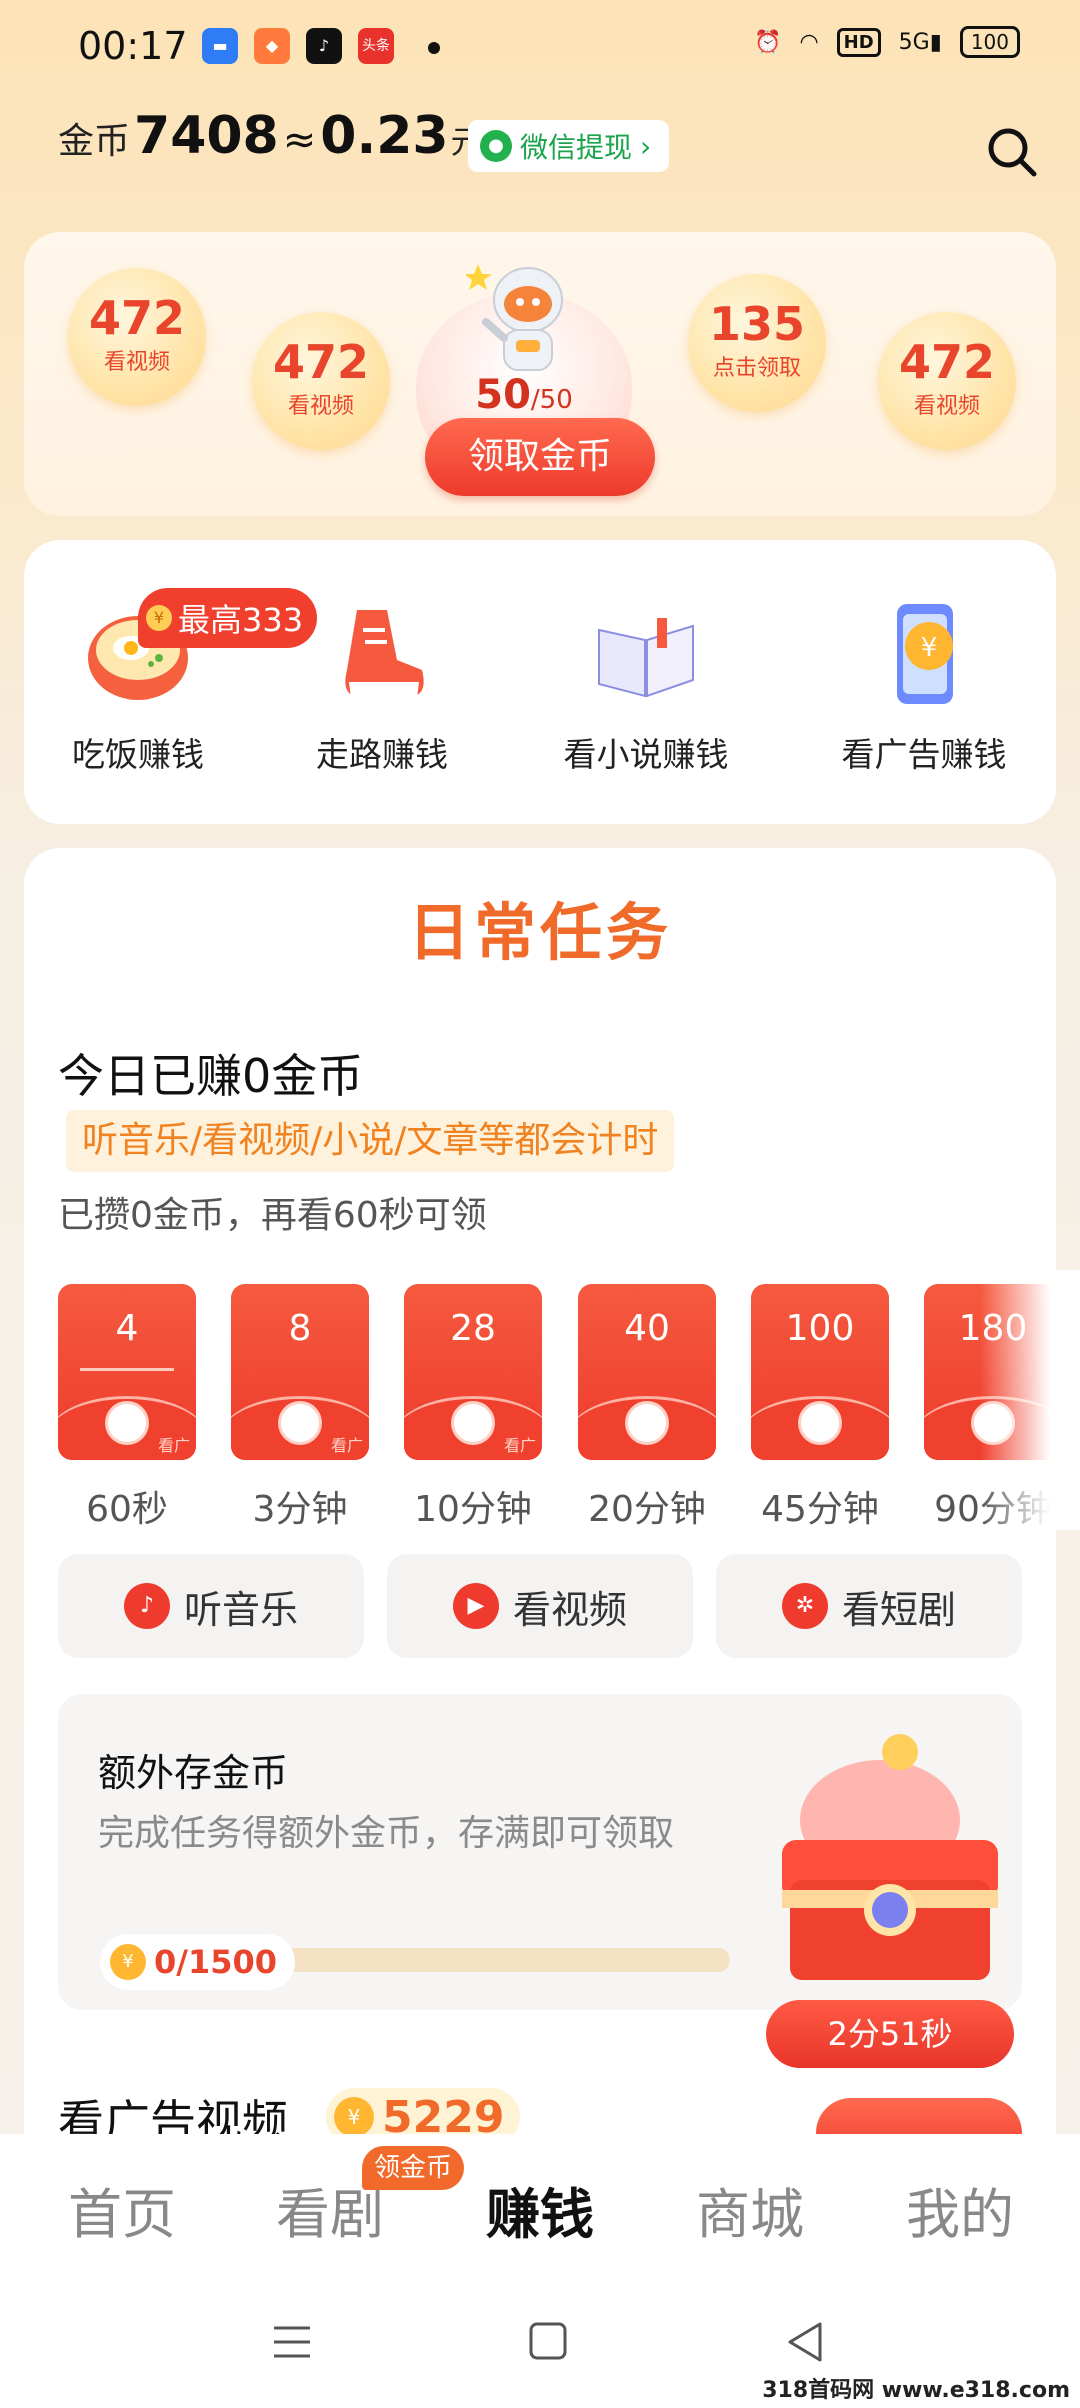  What do you see at coordinates (413, 2168) in the screenshot?
I see `nav-drama-badge: 领金币` at bounding box center [413, 2168].